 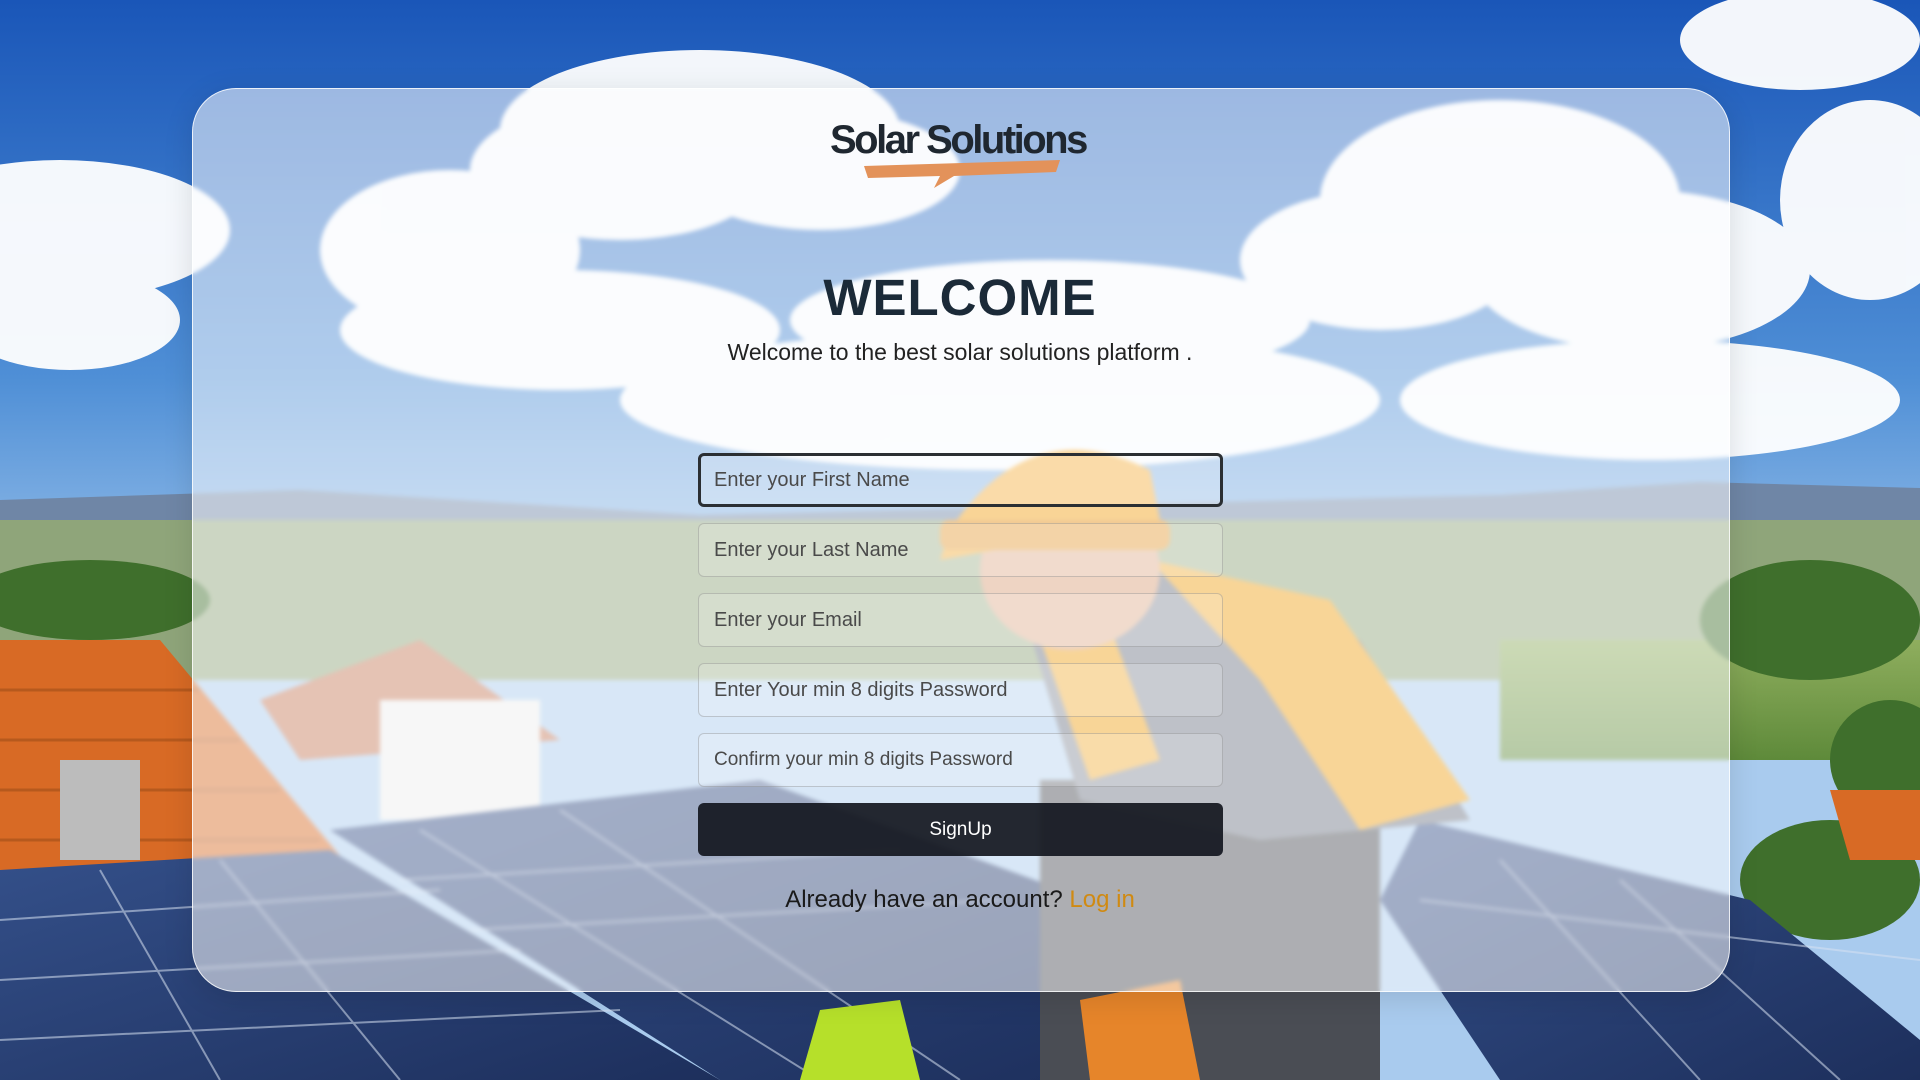 I want to click on login-prompt-text: Already have an account?, so click(x=927, y=899).